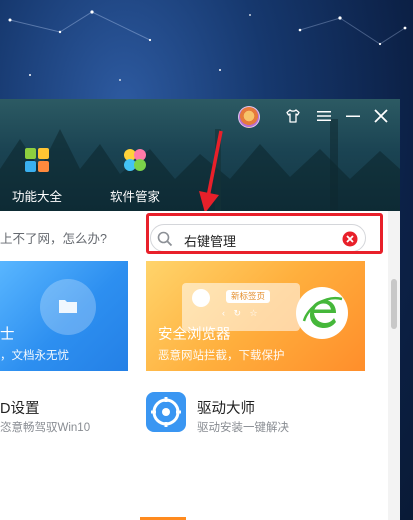 The height and width of the screenshot is (520, 413). What do you see at coordinates (264, 233) in the screenshot?
I see `annotation-highlight-box` at bounding box center [264, 233].